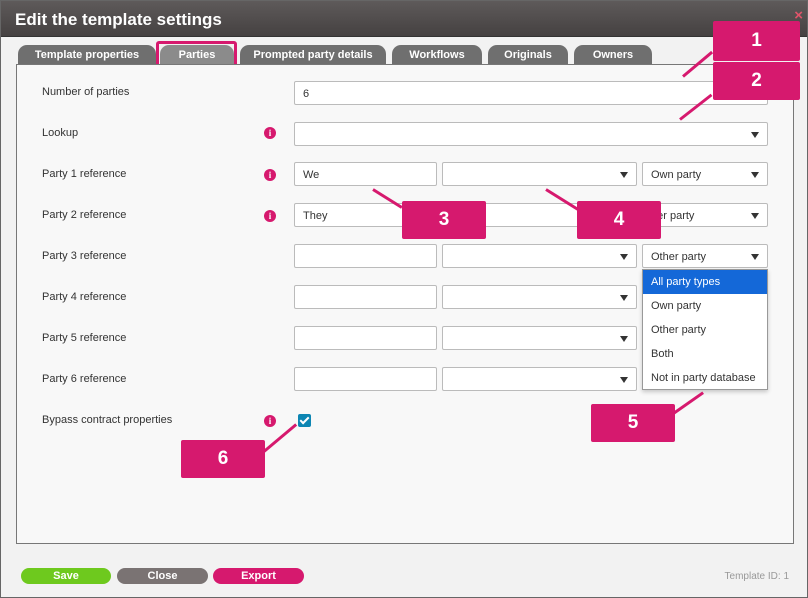  What do you see at coordinates (86, 92) in the screenshot?
I see `number-of-parties-label: Number of parties` at bounding box center [86, 92].